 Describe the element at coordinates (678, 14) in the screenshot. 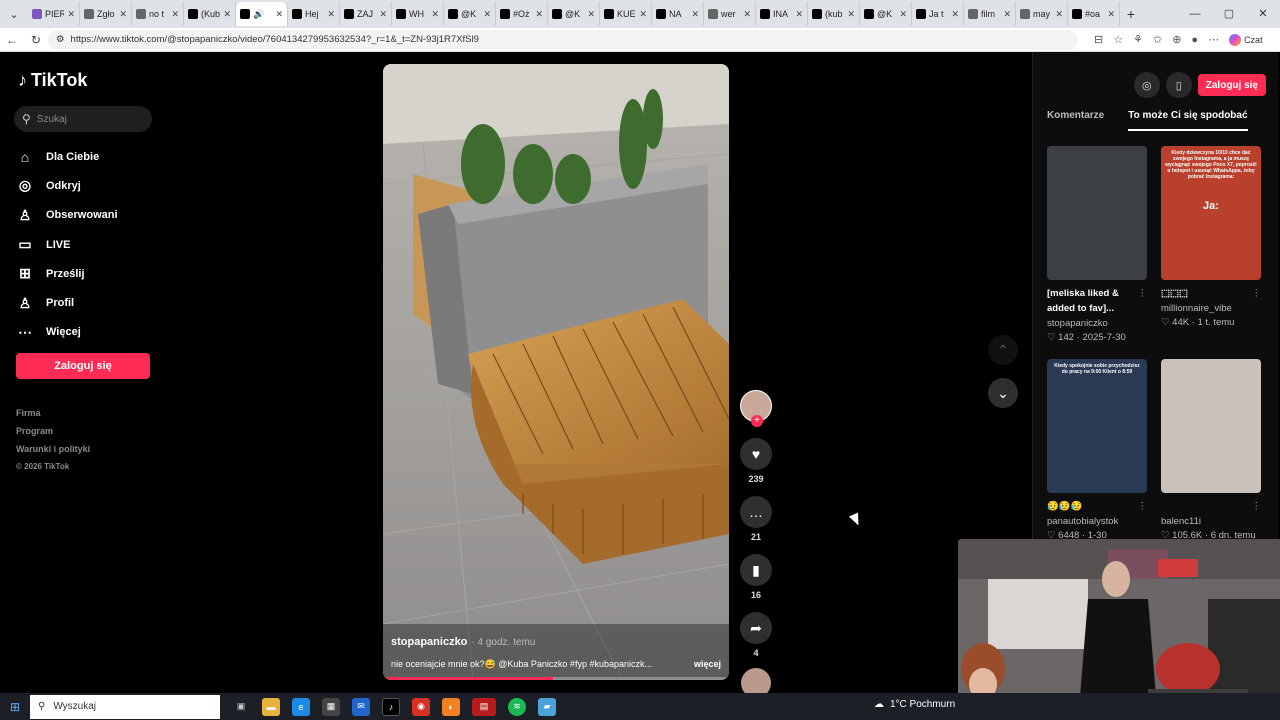

I see `browser-tab: NA ✕` at that location.